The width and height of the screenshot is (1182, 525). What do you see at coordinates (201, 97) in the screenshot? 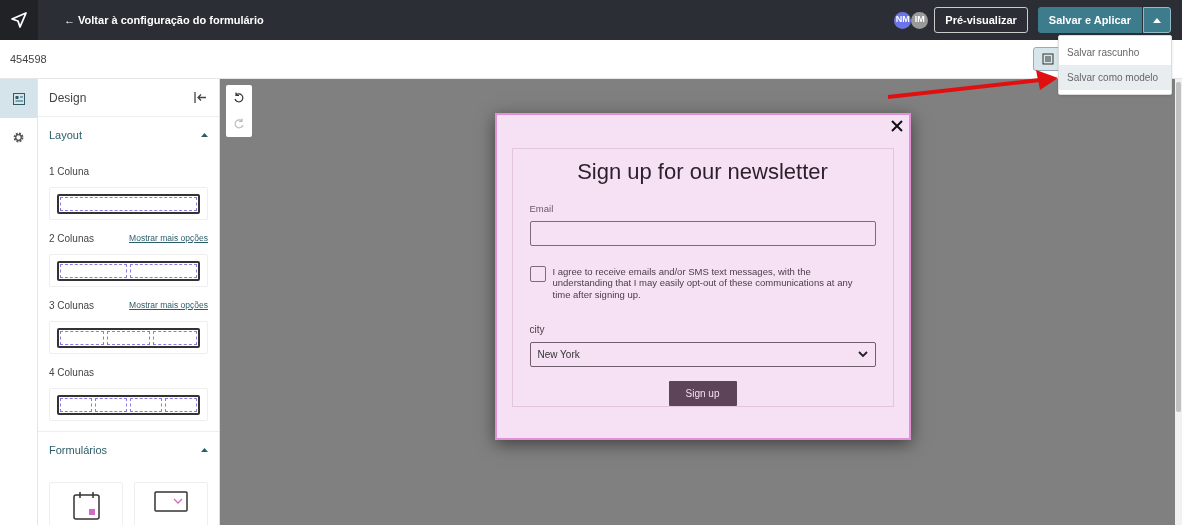
I see `collapse-button` at bounding box center [201, 97].